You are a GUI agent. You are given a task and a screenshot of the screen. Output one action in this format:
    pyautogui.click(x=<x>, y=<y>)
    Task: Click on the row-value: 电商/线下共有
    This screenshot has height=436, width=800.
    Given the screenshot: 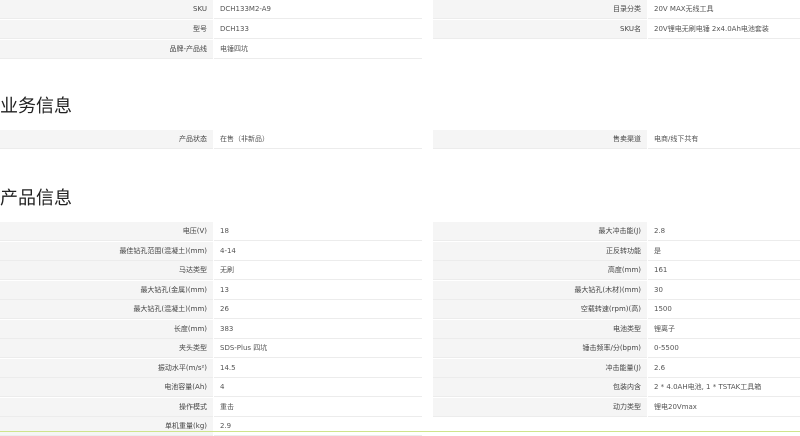 What is the action you would take?
    pyautogui.click(x=724, y=139)
    